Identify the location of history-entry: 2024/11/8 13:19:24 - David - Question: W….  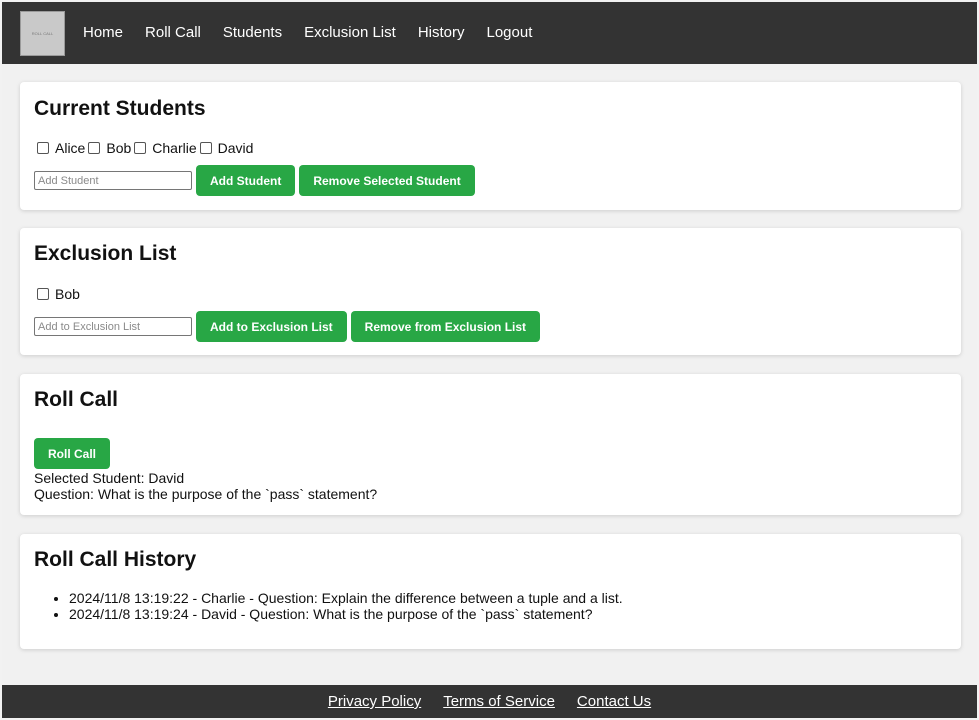
(346, 614).